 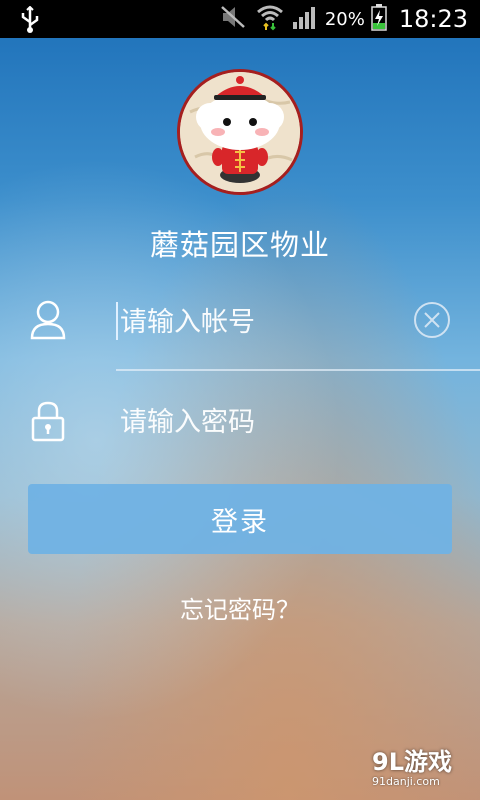 What do you see at coordinates (305, 19) in the screenshot?
I see `signal-icon` at bounding box center [305, 19].